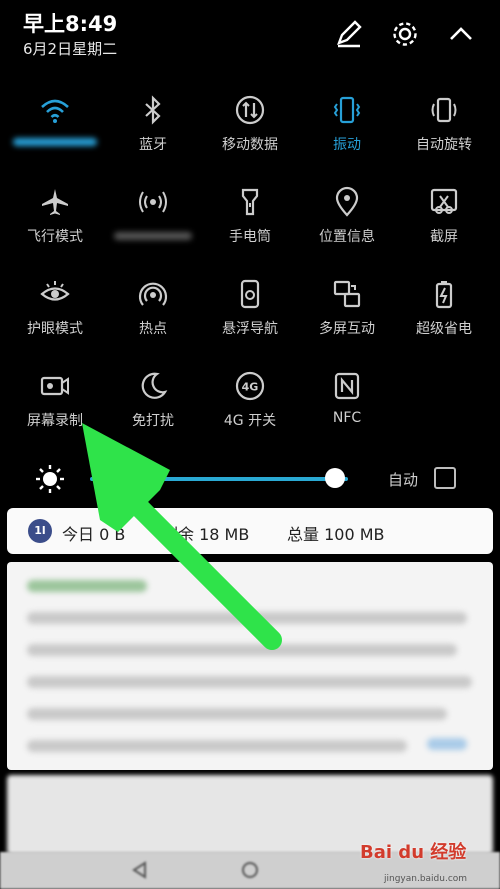 Image resolution: width=500 pixels, height=889 pixels. What do you see at coordinates (250, 404) in the screenshot?
I see `tile-4g: 4G 4G 开关` at bounding box center [250, 404].